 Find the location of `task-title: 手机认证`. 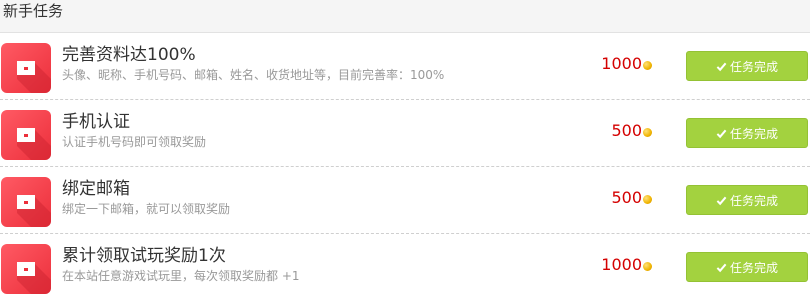

task-title: 手机认证 is located at coordinates (96, 122).